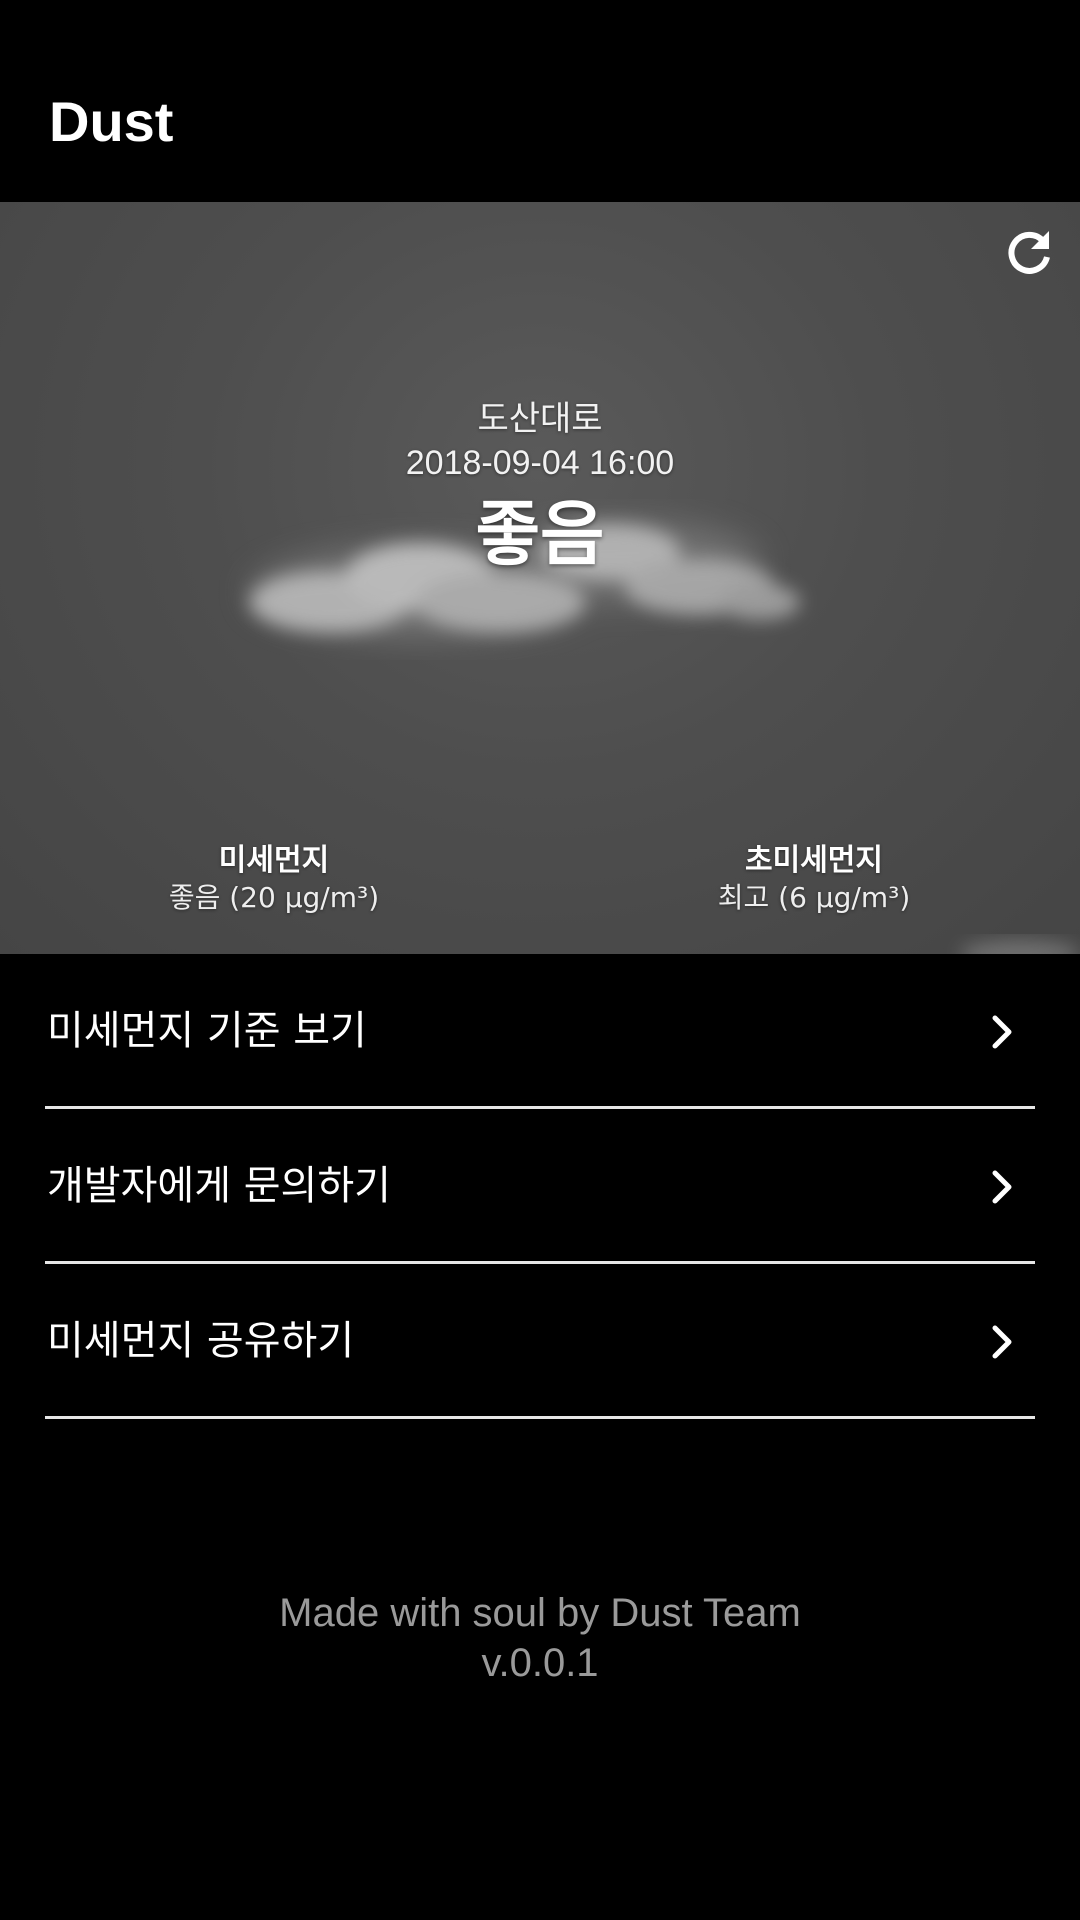 This screenshot has width=1080, height=1920. I want to click on measurement-time: 2018-09-04 16:00, so click(540, 463).